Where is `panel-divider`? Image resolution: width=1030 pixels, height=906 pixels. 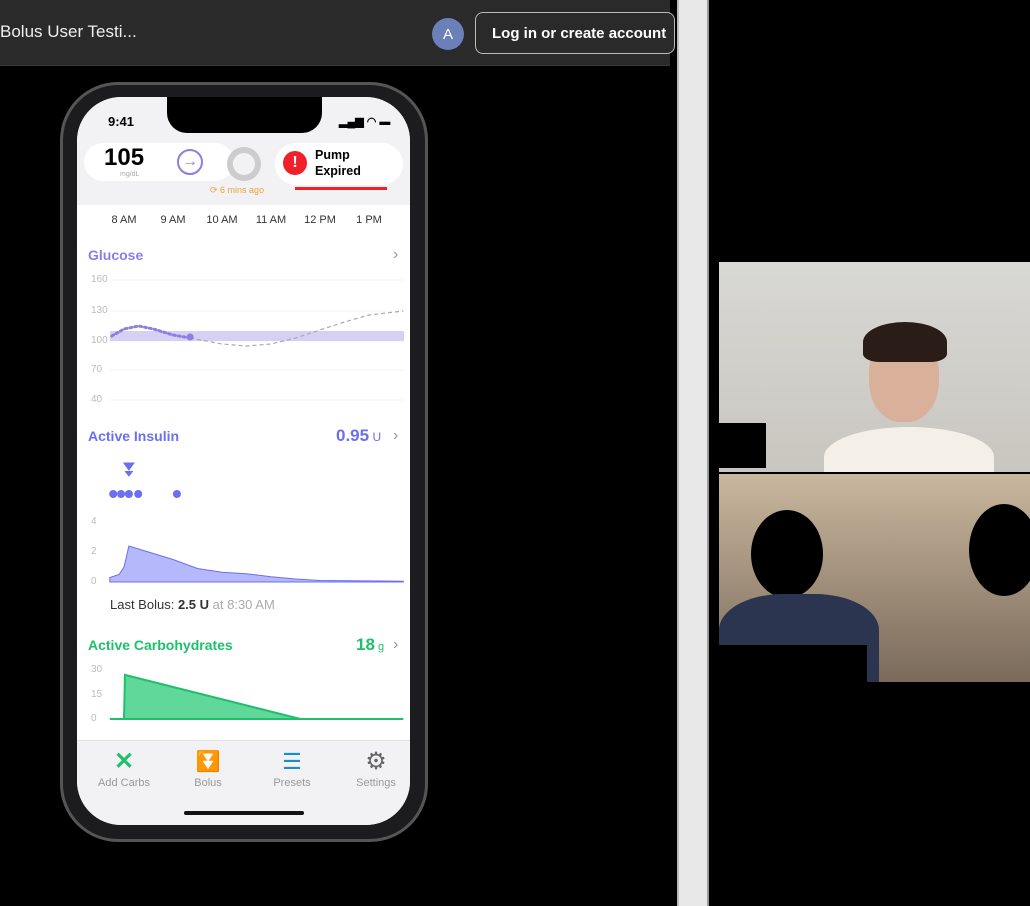 panel-divider is located at coordinates (693, 453).